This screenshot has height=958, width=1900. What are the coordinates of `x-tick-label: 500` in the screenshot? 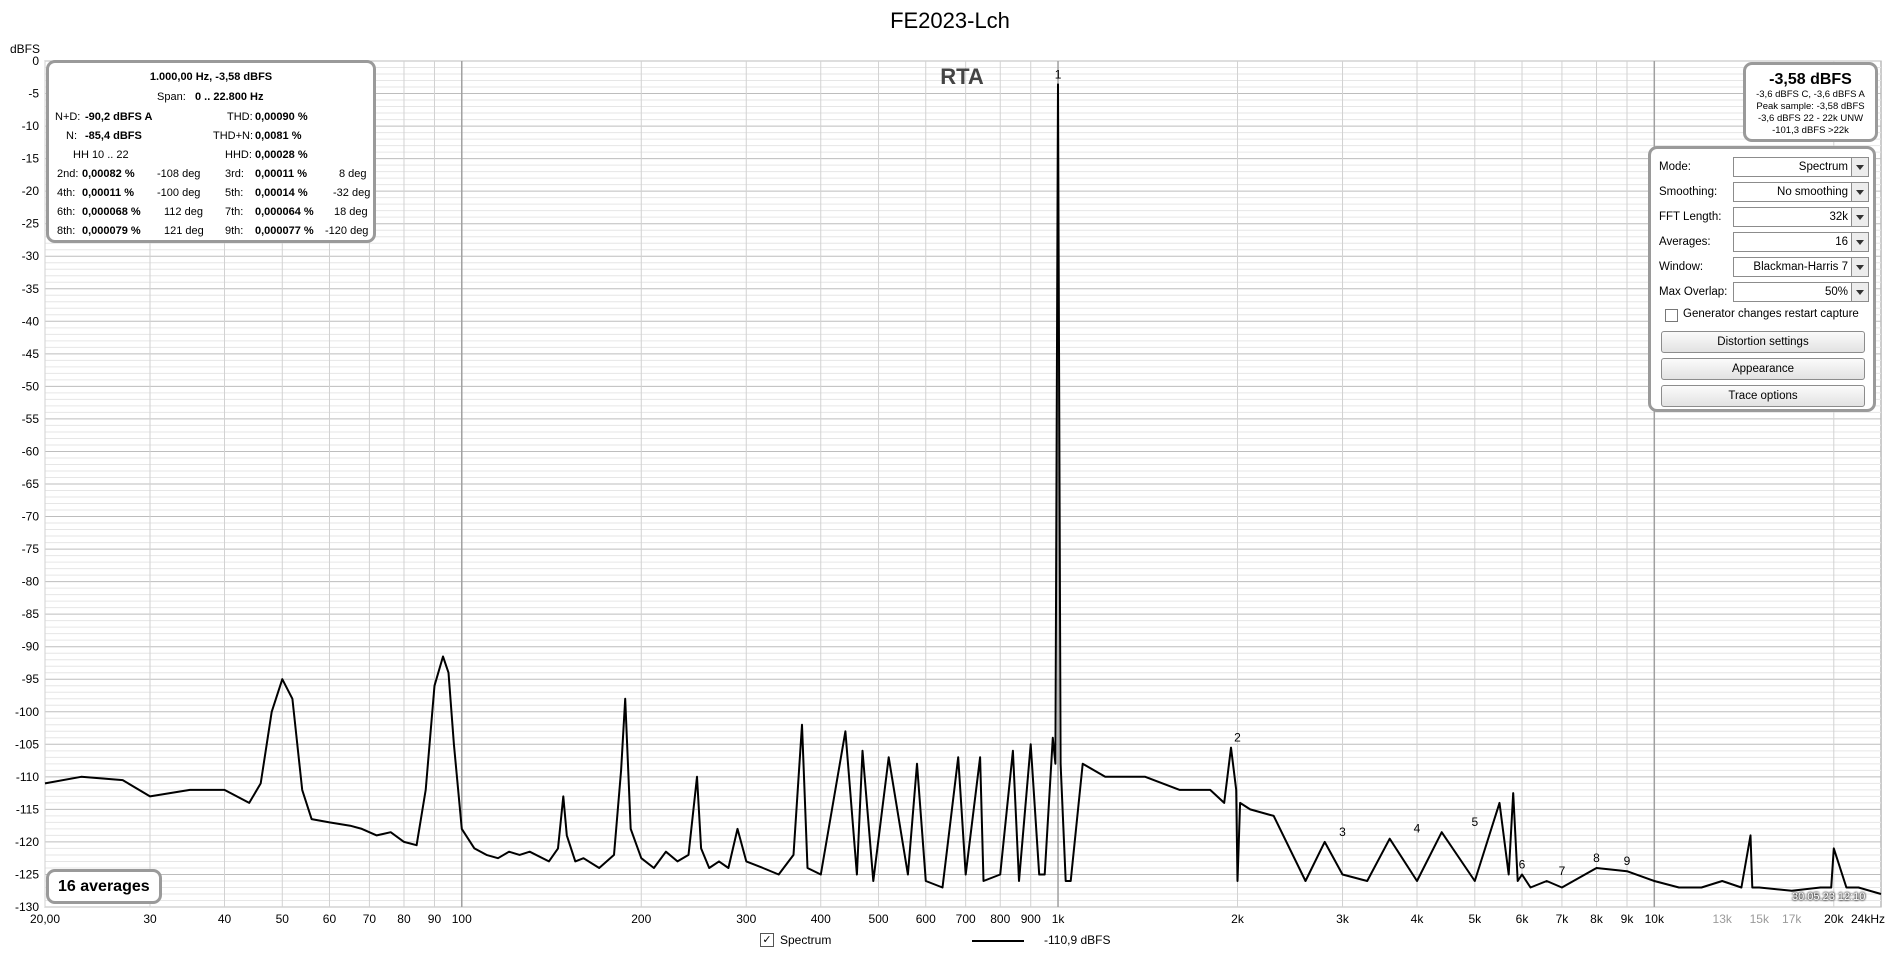 It's located at (879, 919).